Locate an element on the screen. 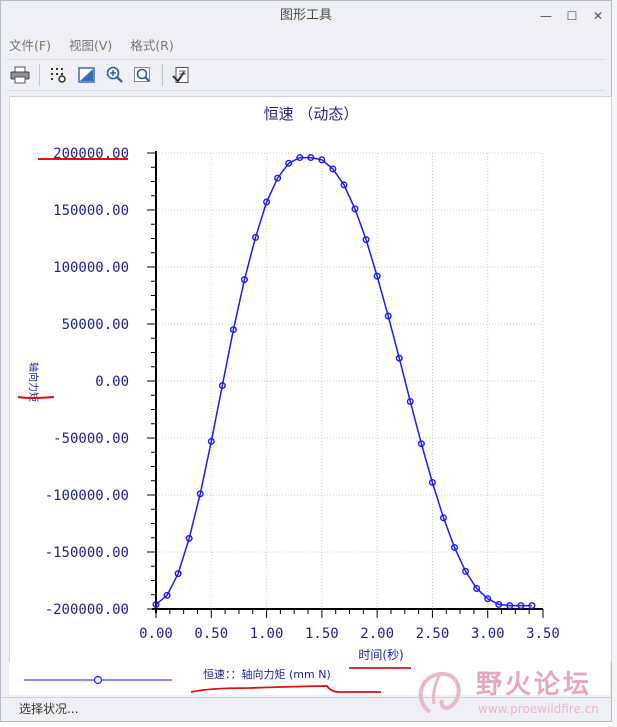 The image size is (617, 727). y-axis-label: 轴向力矩 is located at coordinates (33, 382).